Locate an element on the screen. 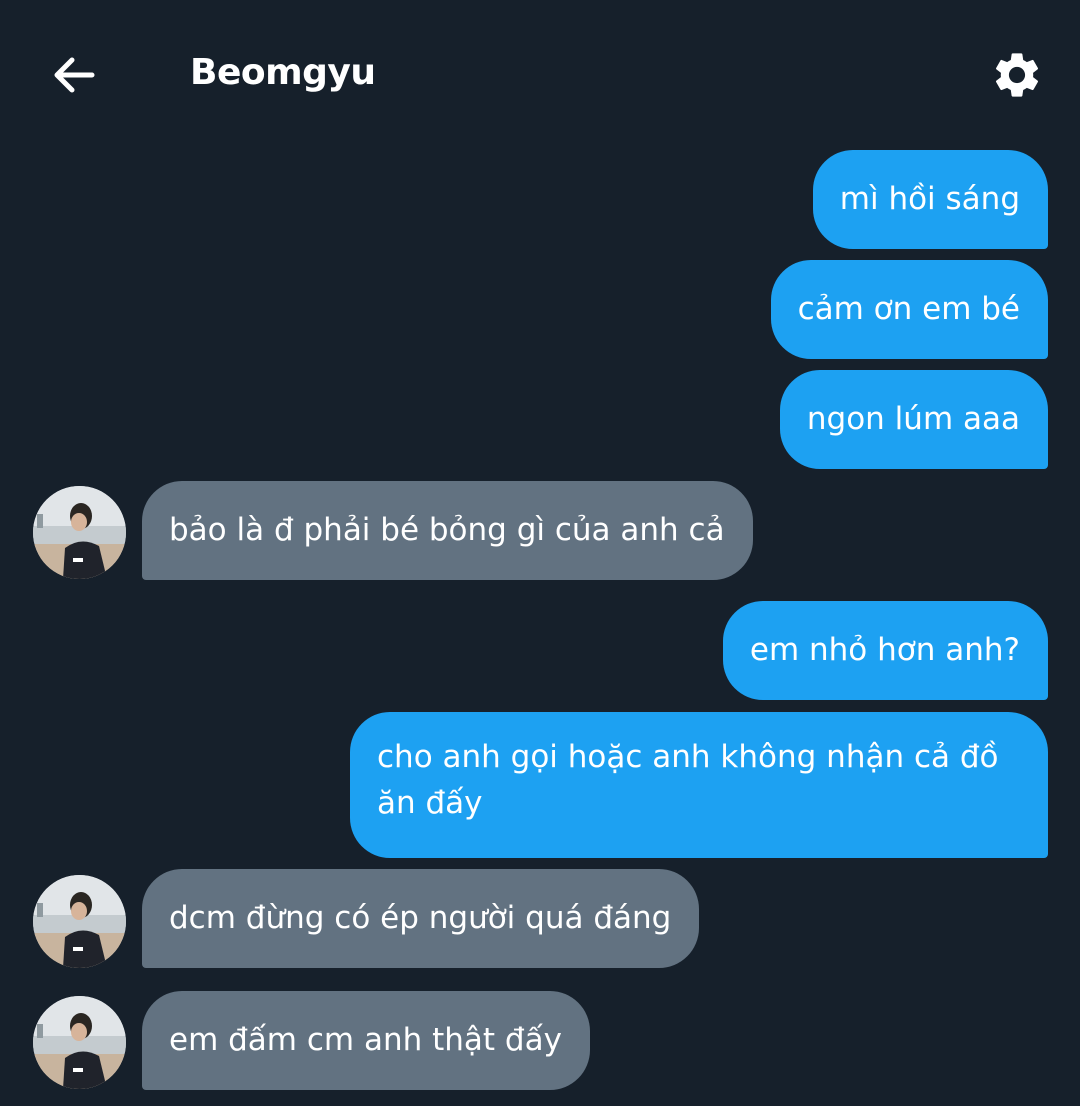 The width and height of the screenshot is (1080, 1106). received-message: bảo là đ phải bé bỏng gì của anh cả is located at coordinates (447, 530).